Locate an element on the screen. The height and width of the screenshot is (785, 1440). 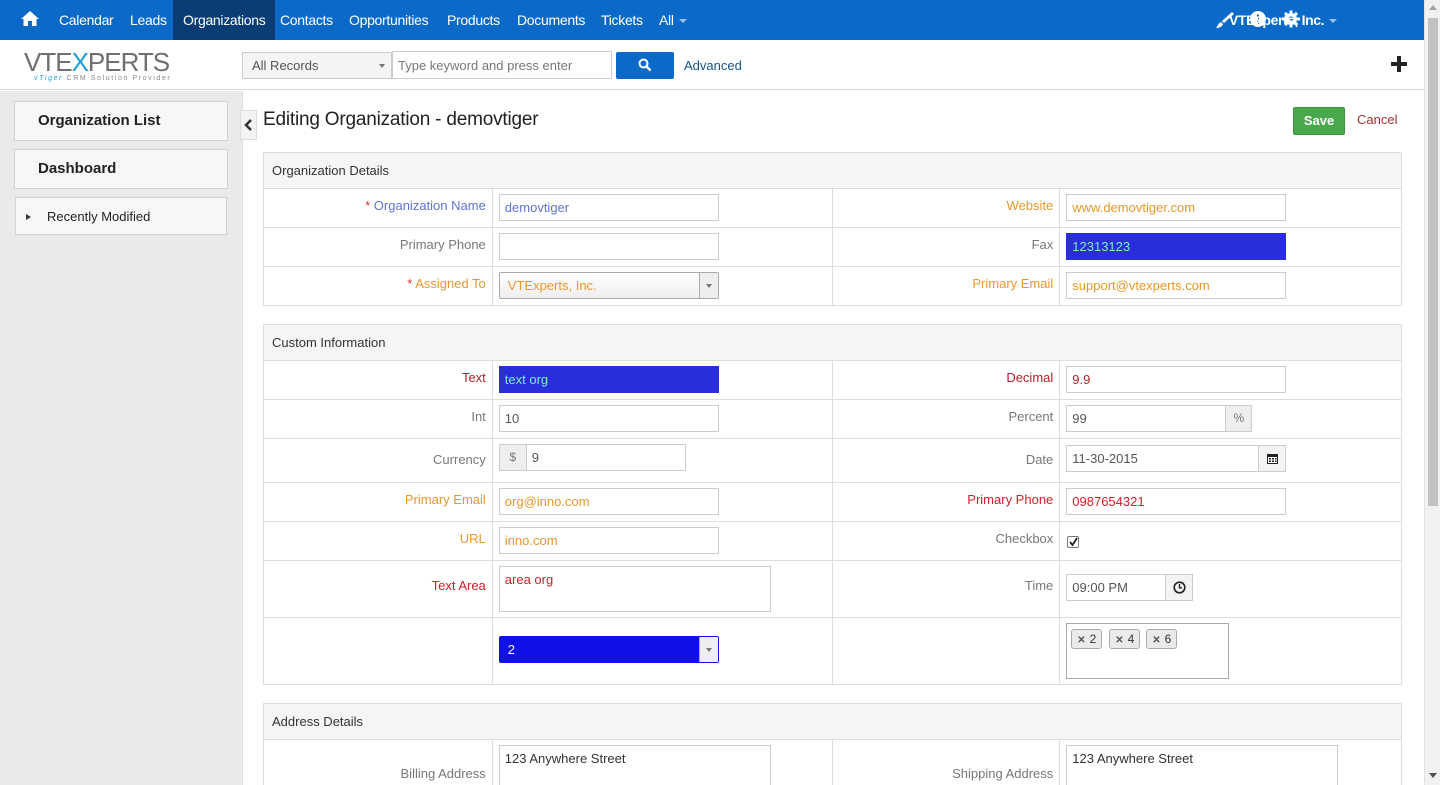
nav-documents: Documents is located at coordinates (551, 20).